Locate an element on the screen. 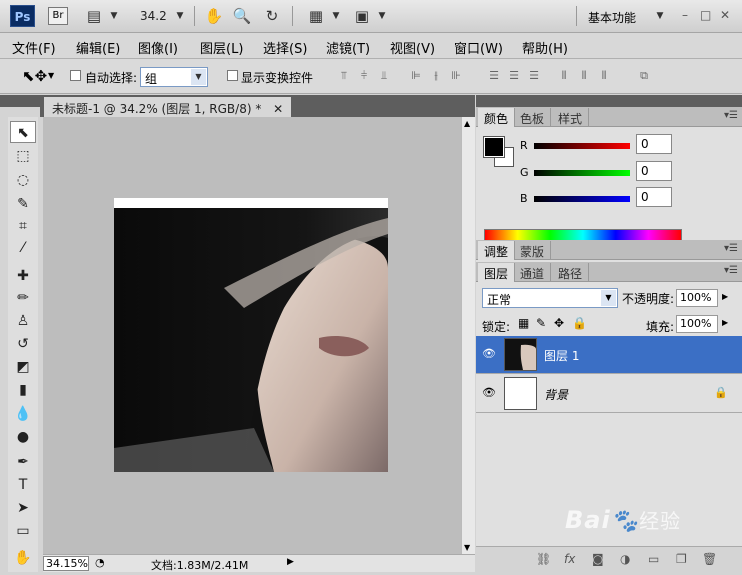 The width and height of the screenshot is (742, 575). screen-mode-icon: ▣ is located at coordinates (362, 16).